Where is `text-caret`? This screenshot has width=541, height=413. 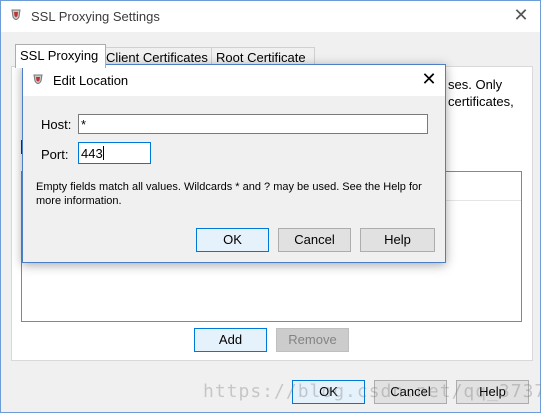 text-caret is located at coordinates (103, 153).